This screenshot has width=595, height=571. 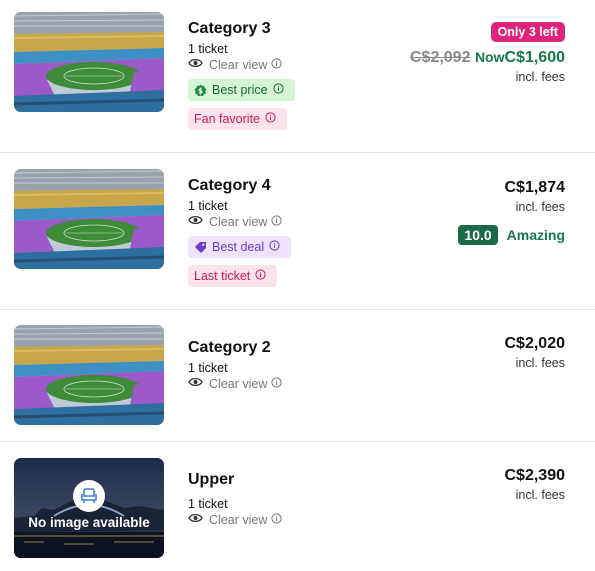 I want to click on dollar-tag-icon: $, so click(x=200, y=90).